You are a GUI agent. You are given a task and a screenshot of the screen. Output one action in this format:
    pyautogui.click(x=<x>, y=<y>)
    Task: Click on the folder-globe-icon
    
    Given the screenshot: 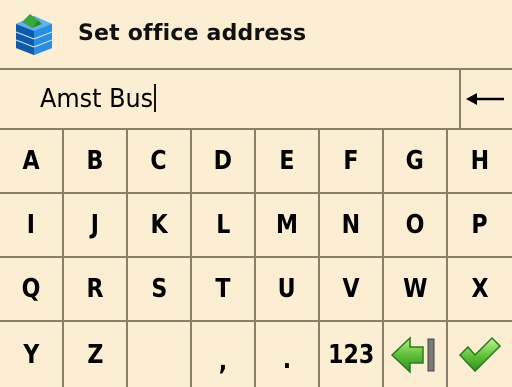 What is the action you would take?
    pyautogui.click(x=34, y=34)
    